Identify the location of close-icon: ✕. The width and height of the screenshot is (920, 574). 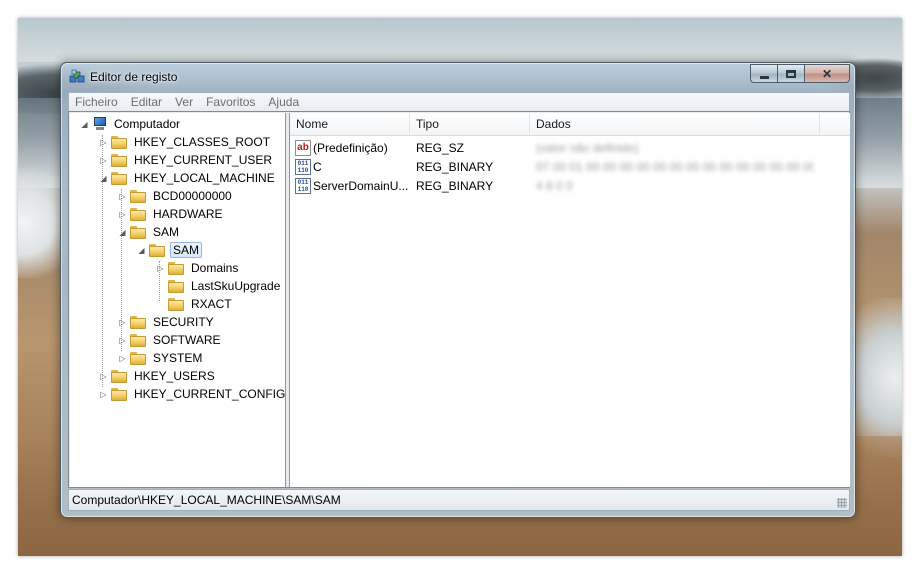
(827, 73).